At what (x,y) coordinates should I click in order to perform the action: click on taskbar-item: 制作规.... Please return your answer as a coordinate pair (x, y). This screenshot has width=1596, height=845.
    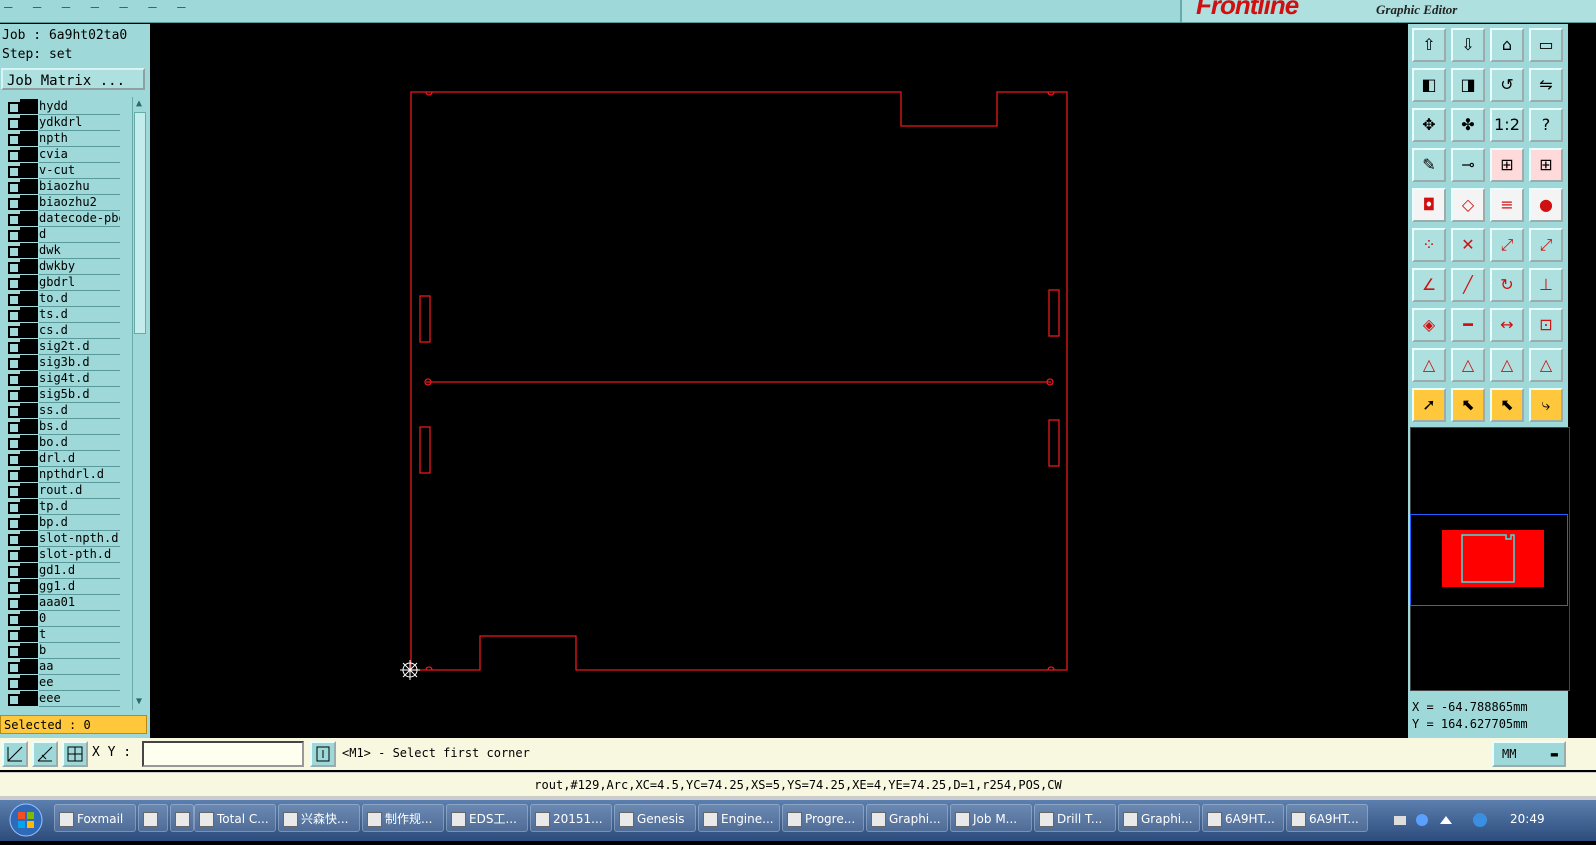
    Looking at the image, I should click on (403, 818).